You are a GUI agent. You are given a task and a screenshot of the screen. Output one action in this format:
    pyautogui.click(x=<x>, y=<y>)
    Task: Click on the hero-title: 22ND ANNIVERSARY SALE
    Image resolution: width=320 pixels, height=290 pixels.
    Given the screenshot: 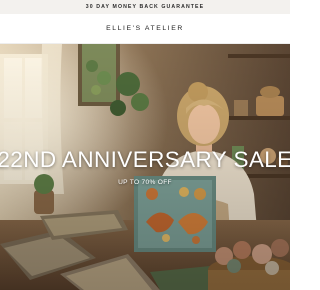 What is the action you would take?
    pyautogui.click(x=145, y=159)
    